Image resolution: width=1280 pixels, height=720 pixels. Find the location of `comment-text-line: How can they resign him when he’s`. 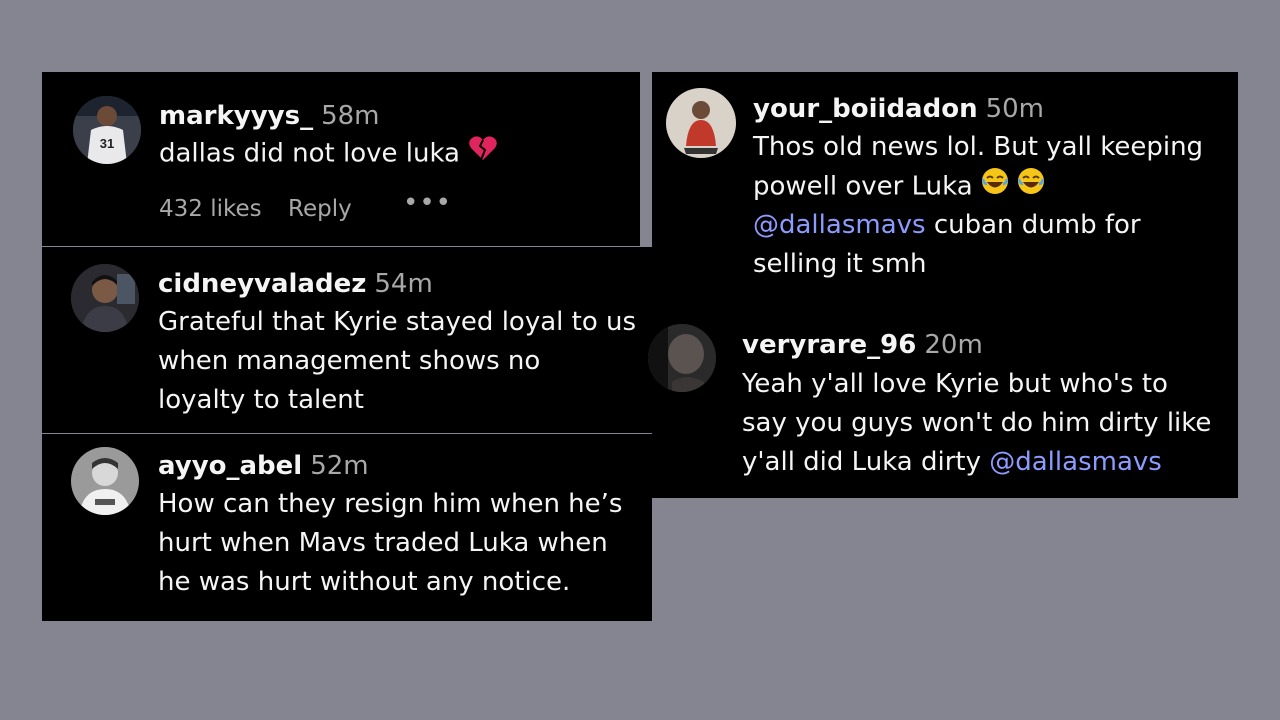

comment-text-line: How can they resign him when he’s is located at coordinates (390, 504).